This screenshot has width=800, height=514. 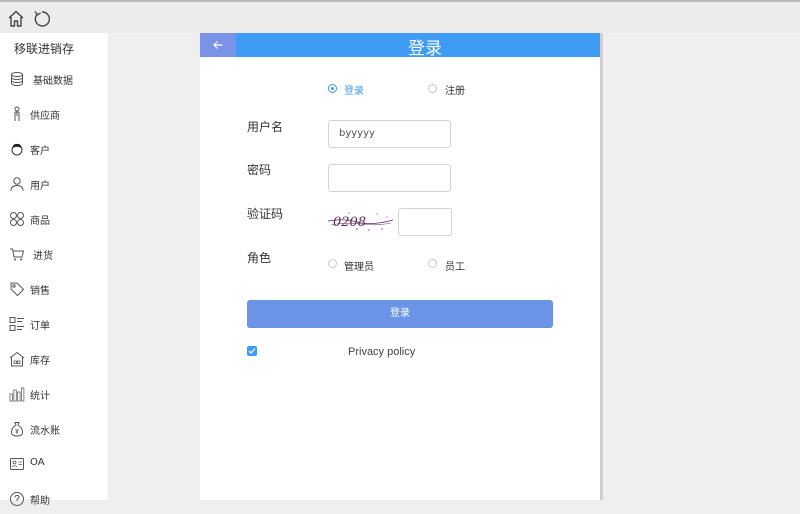 What do you see at coordinates (332, 263) in the screenshot?
I see `role-radio-admin` at bounding box center [332, 263].